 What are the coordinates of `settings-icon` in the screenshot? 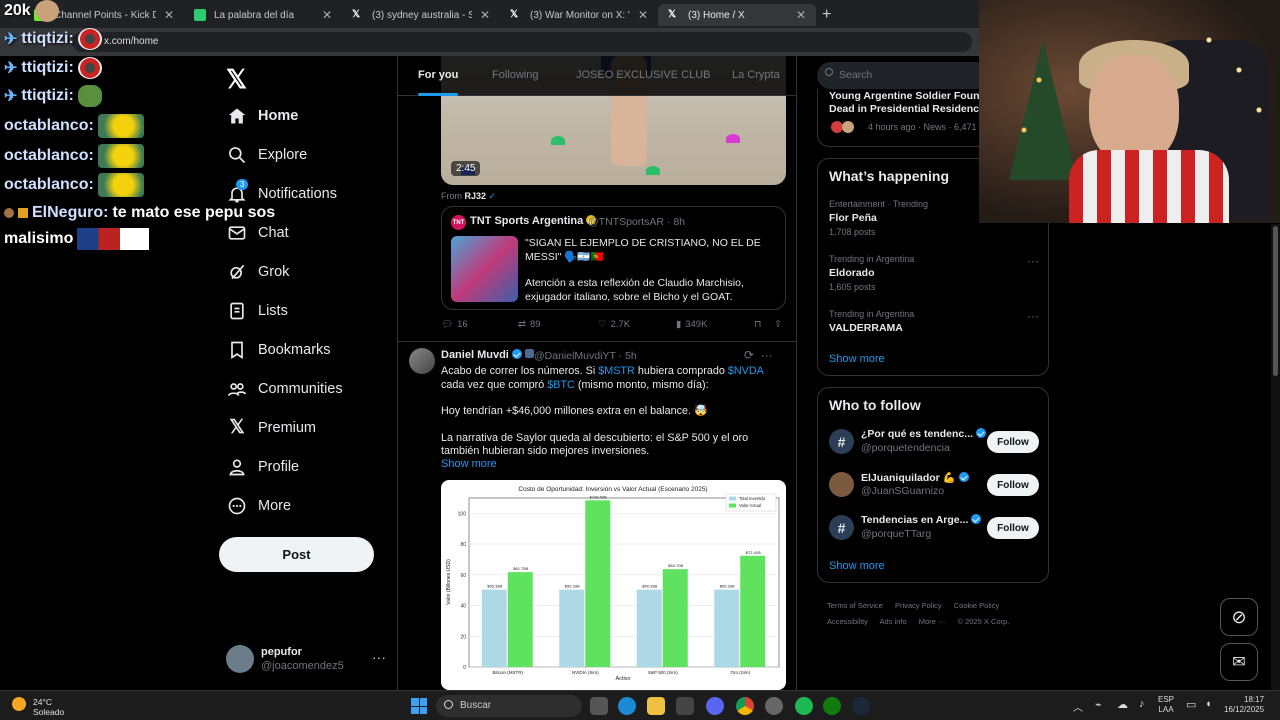 It's located at (774, 706).